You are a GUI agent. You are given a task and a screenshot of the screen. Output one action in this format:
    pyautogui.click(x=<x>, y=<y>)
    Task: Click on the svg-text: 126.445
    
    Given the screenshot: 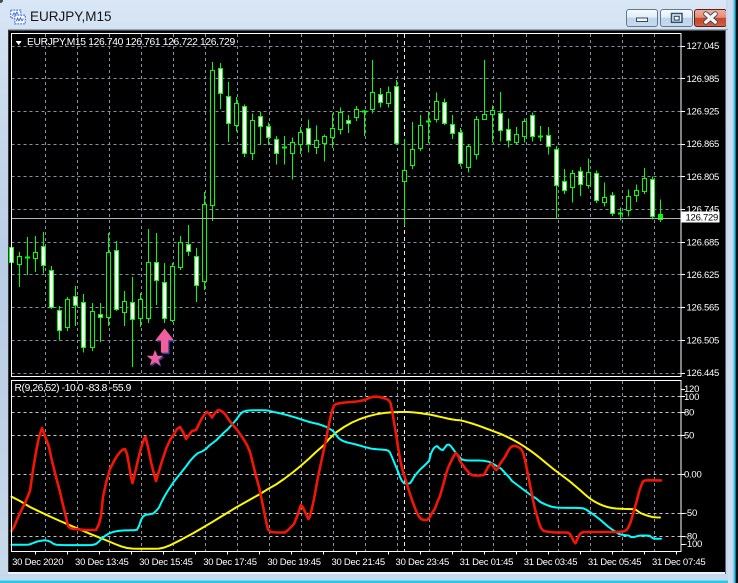 What is the action you would take?
    pyautogui.click(x=703, y=373)
    